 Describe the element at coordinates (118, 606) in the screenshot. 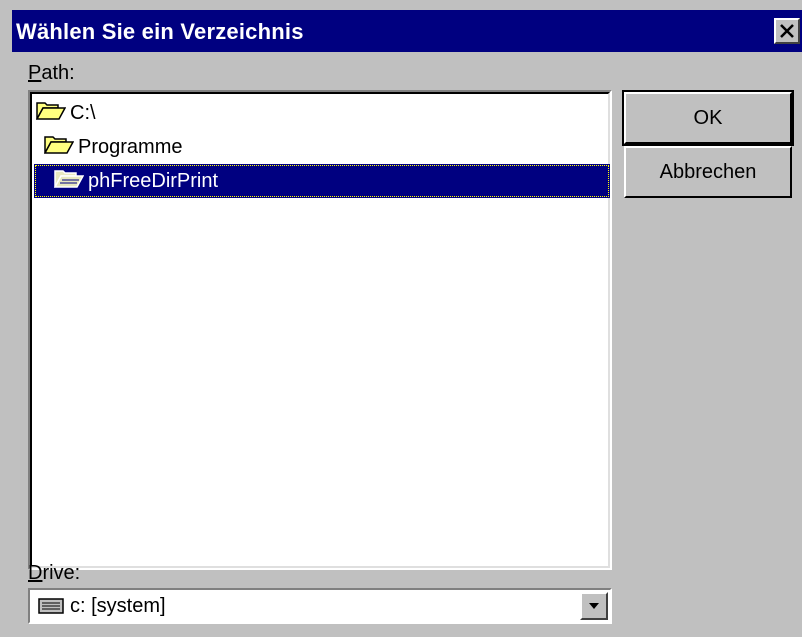

I see `drive-value: c: [system]` at that location.